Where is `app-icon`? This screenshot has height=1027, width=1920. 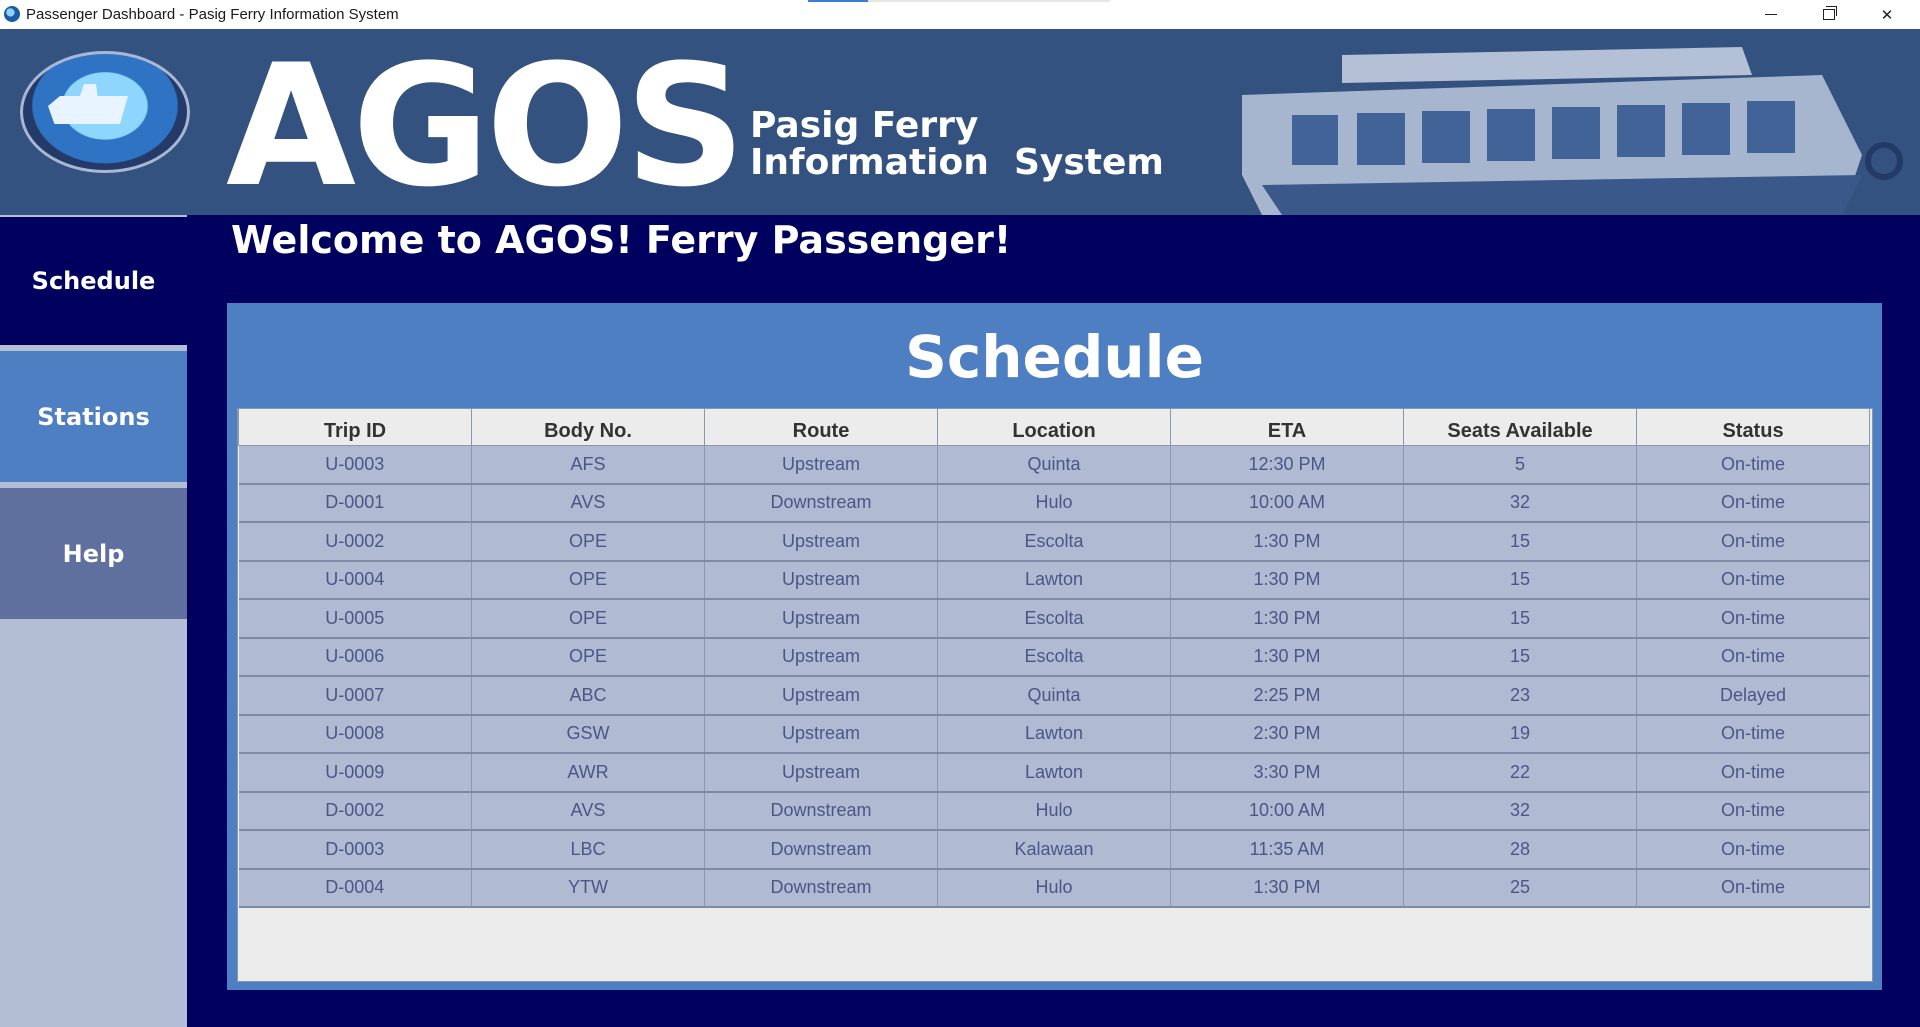
app-icon is located at coordinates (12, 14).